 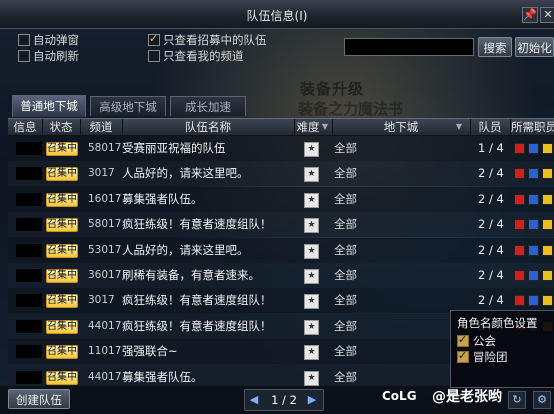 I want to click on adventure-color-option: 冒险团, so click(x=482, y=357).